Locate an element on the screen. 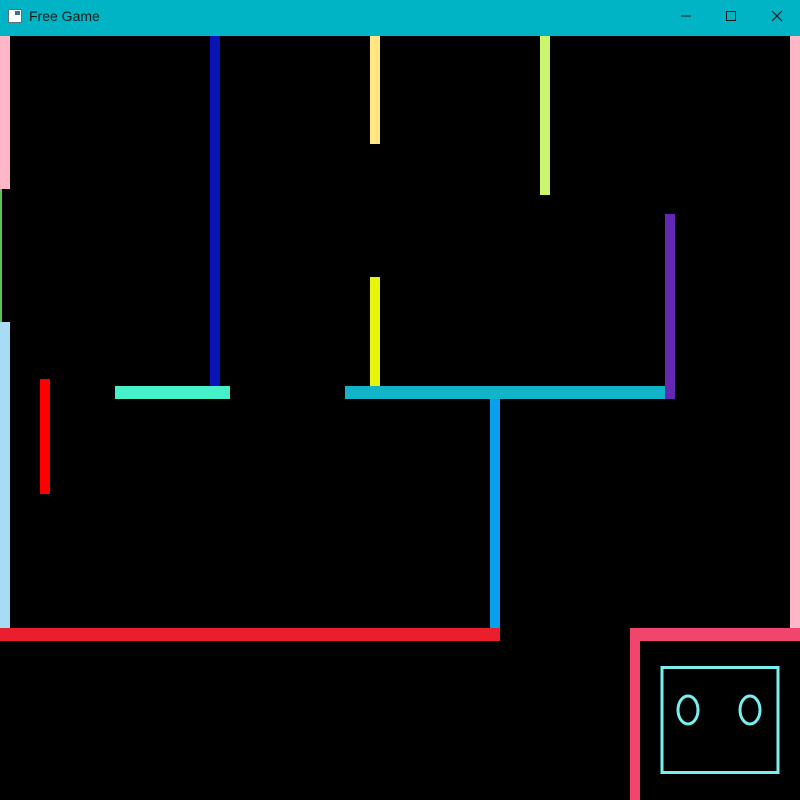 The width and height of the screenshot is (800, 800). left-wall-lightblue is located at coordinates (5, 475).